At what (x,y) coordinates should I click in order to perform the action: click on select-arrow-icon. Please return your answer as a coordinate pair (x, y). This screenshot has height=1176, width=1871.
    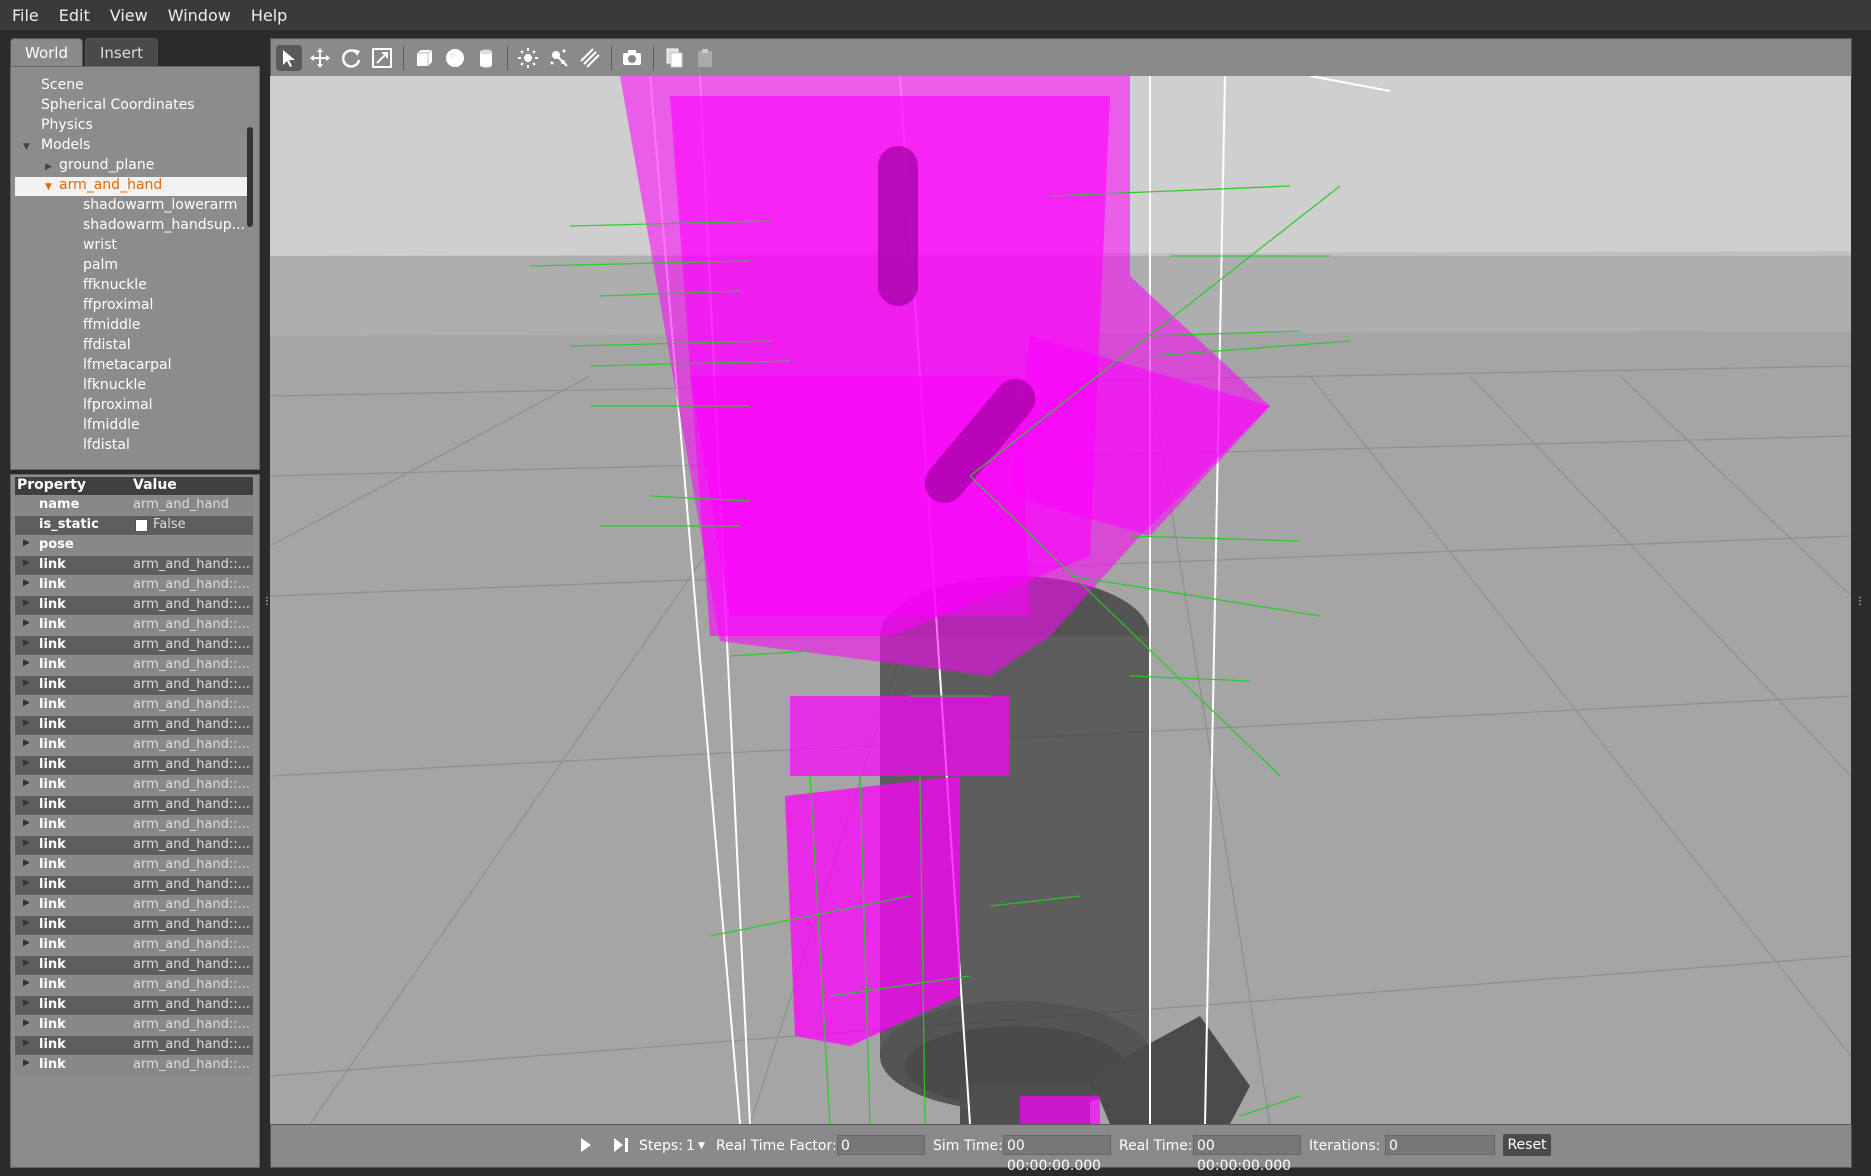
    Looking at the image, I should click on (289, 58).